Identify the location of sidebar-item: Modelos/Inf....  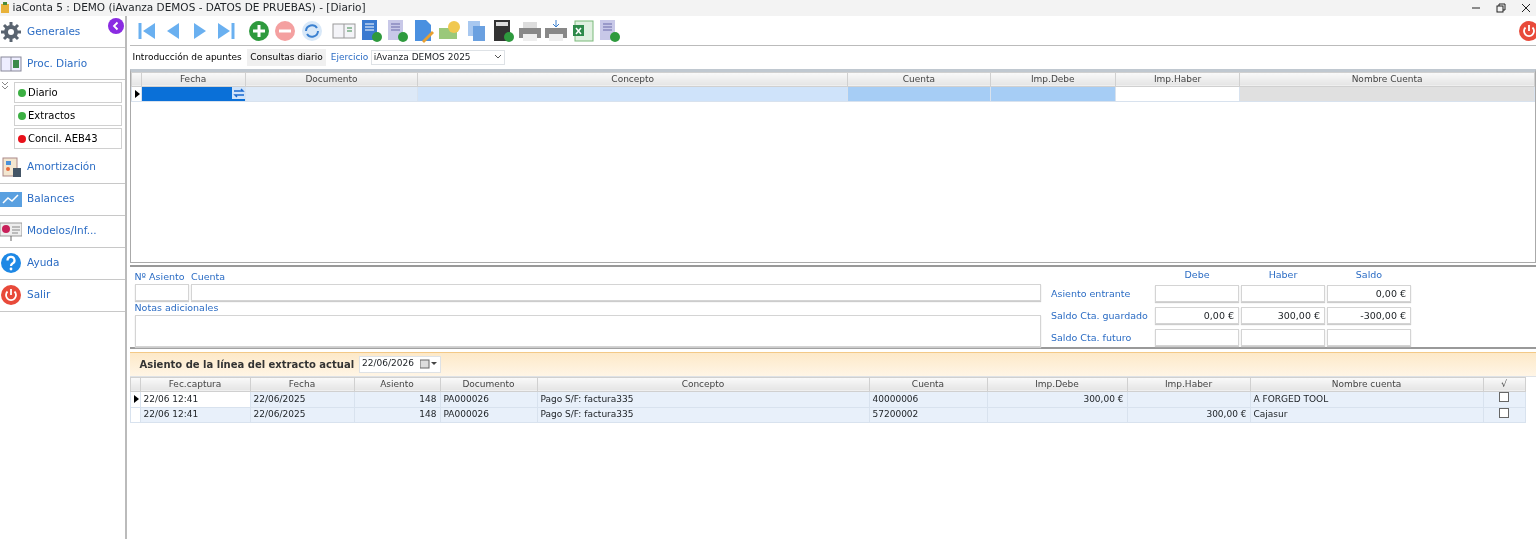
(62, 231).